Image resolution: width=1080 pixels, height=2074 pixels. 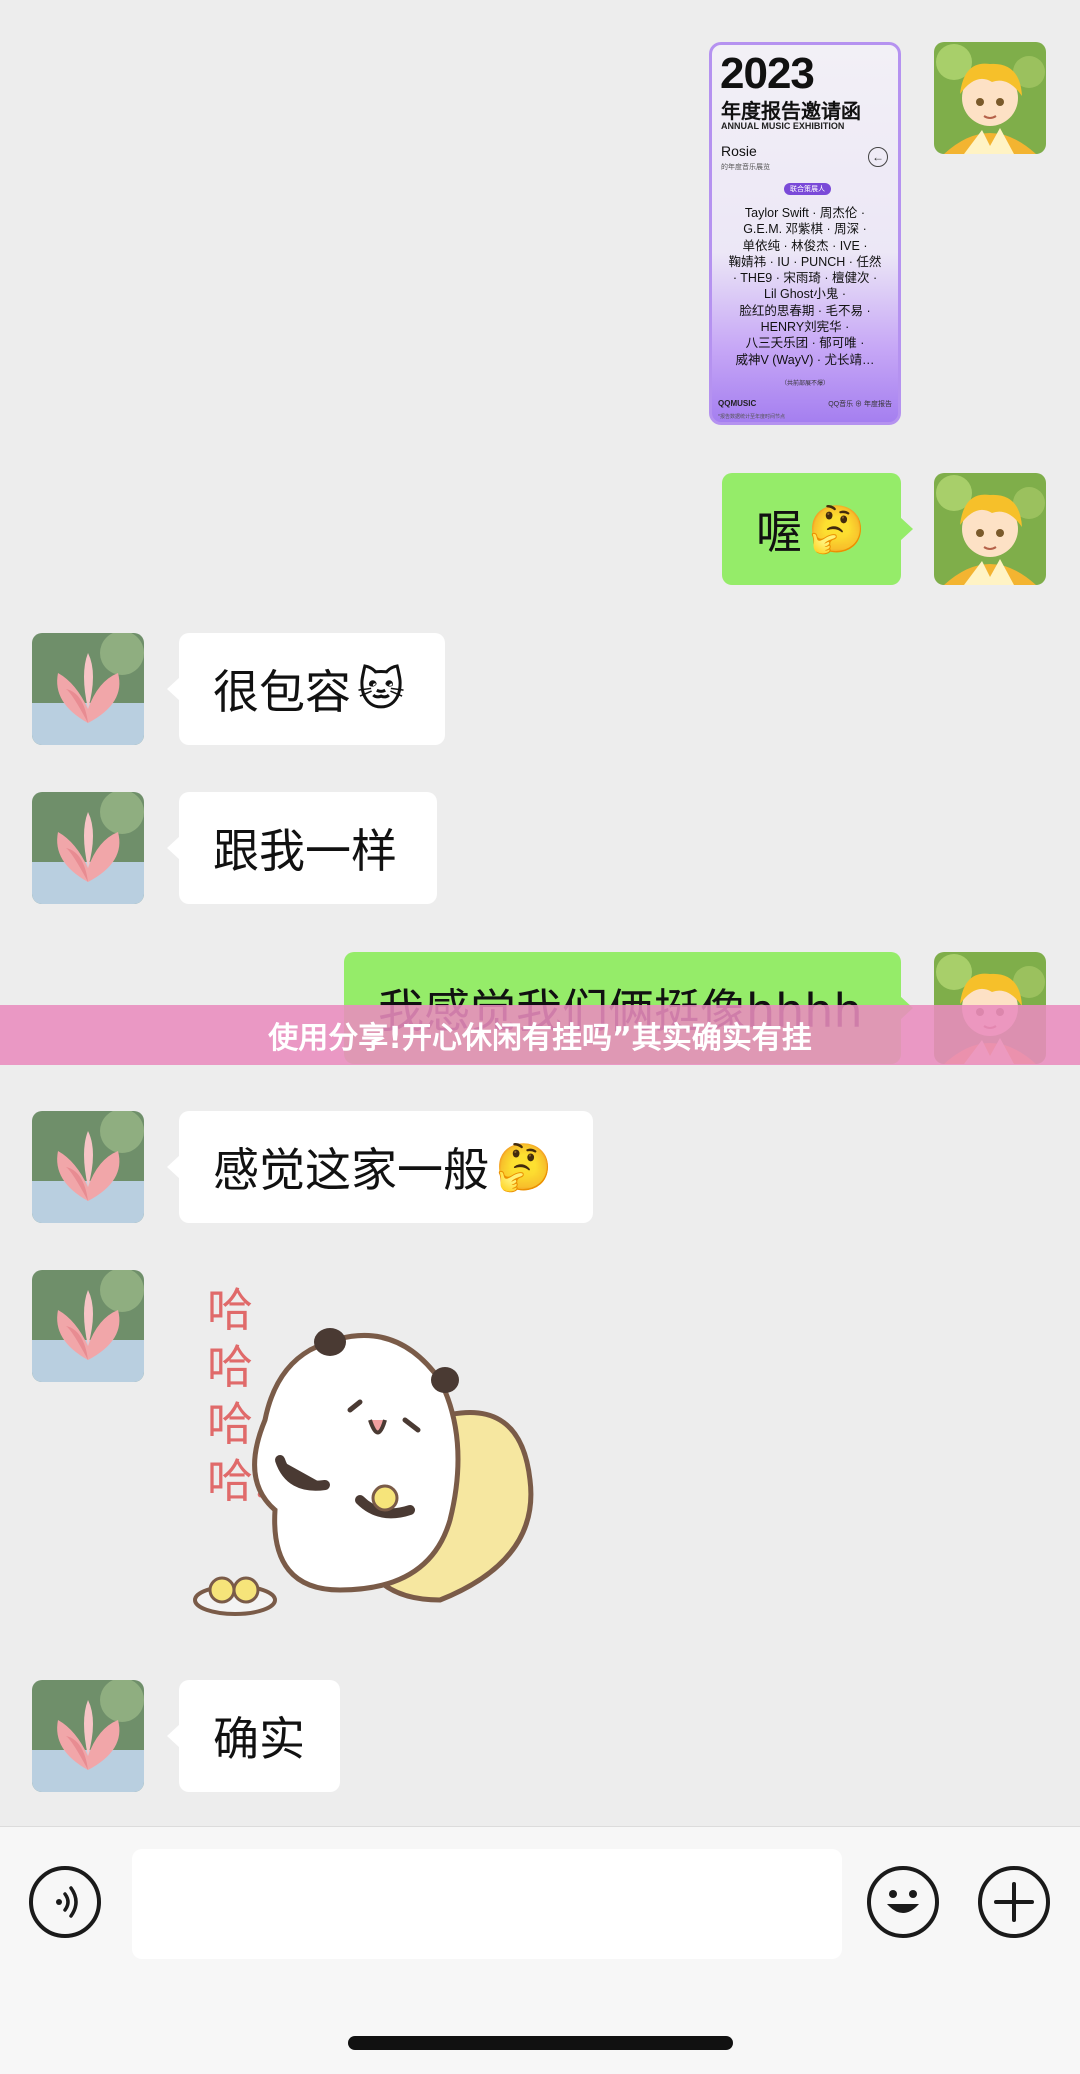 I want to click on card-footer-right: QQ音乐 ⊕ 年度报告, so click(x=860, y=404).